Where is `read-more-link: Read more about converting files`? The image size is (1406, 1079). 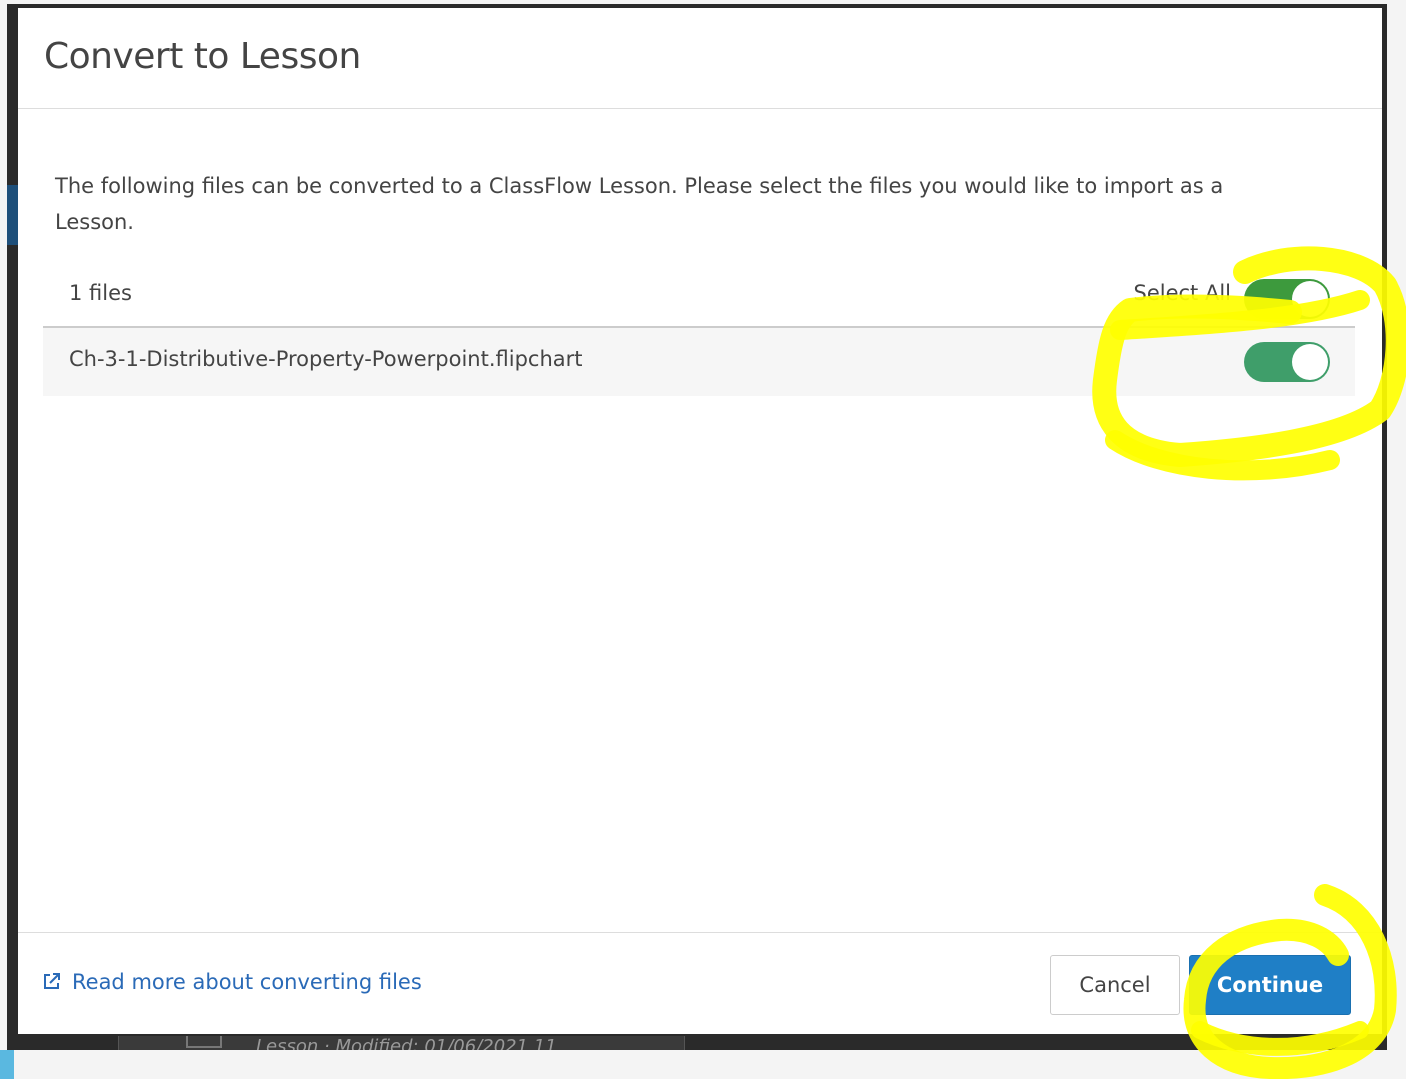
read-more-link: Read more about converting files is located at coordinates (232, 982).